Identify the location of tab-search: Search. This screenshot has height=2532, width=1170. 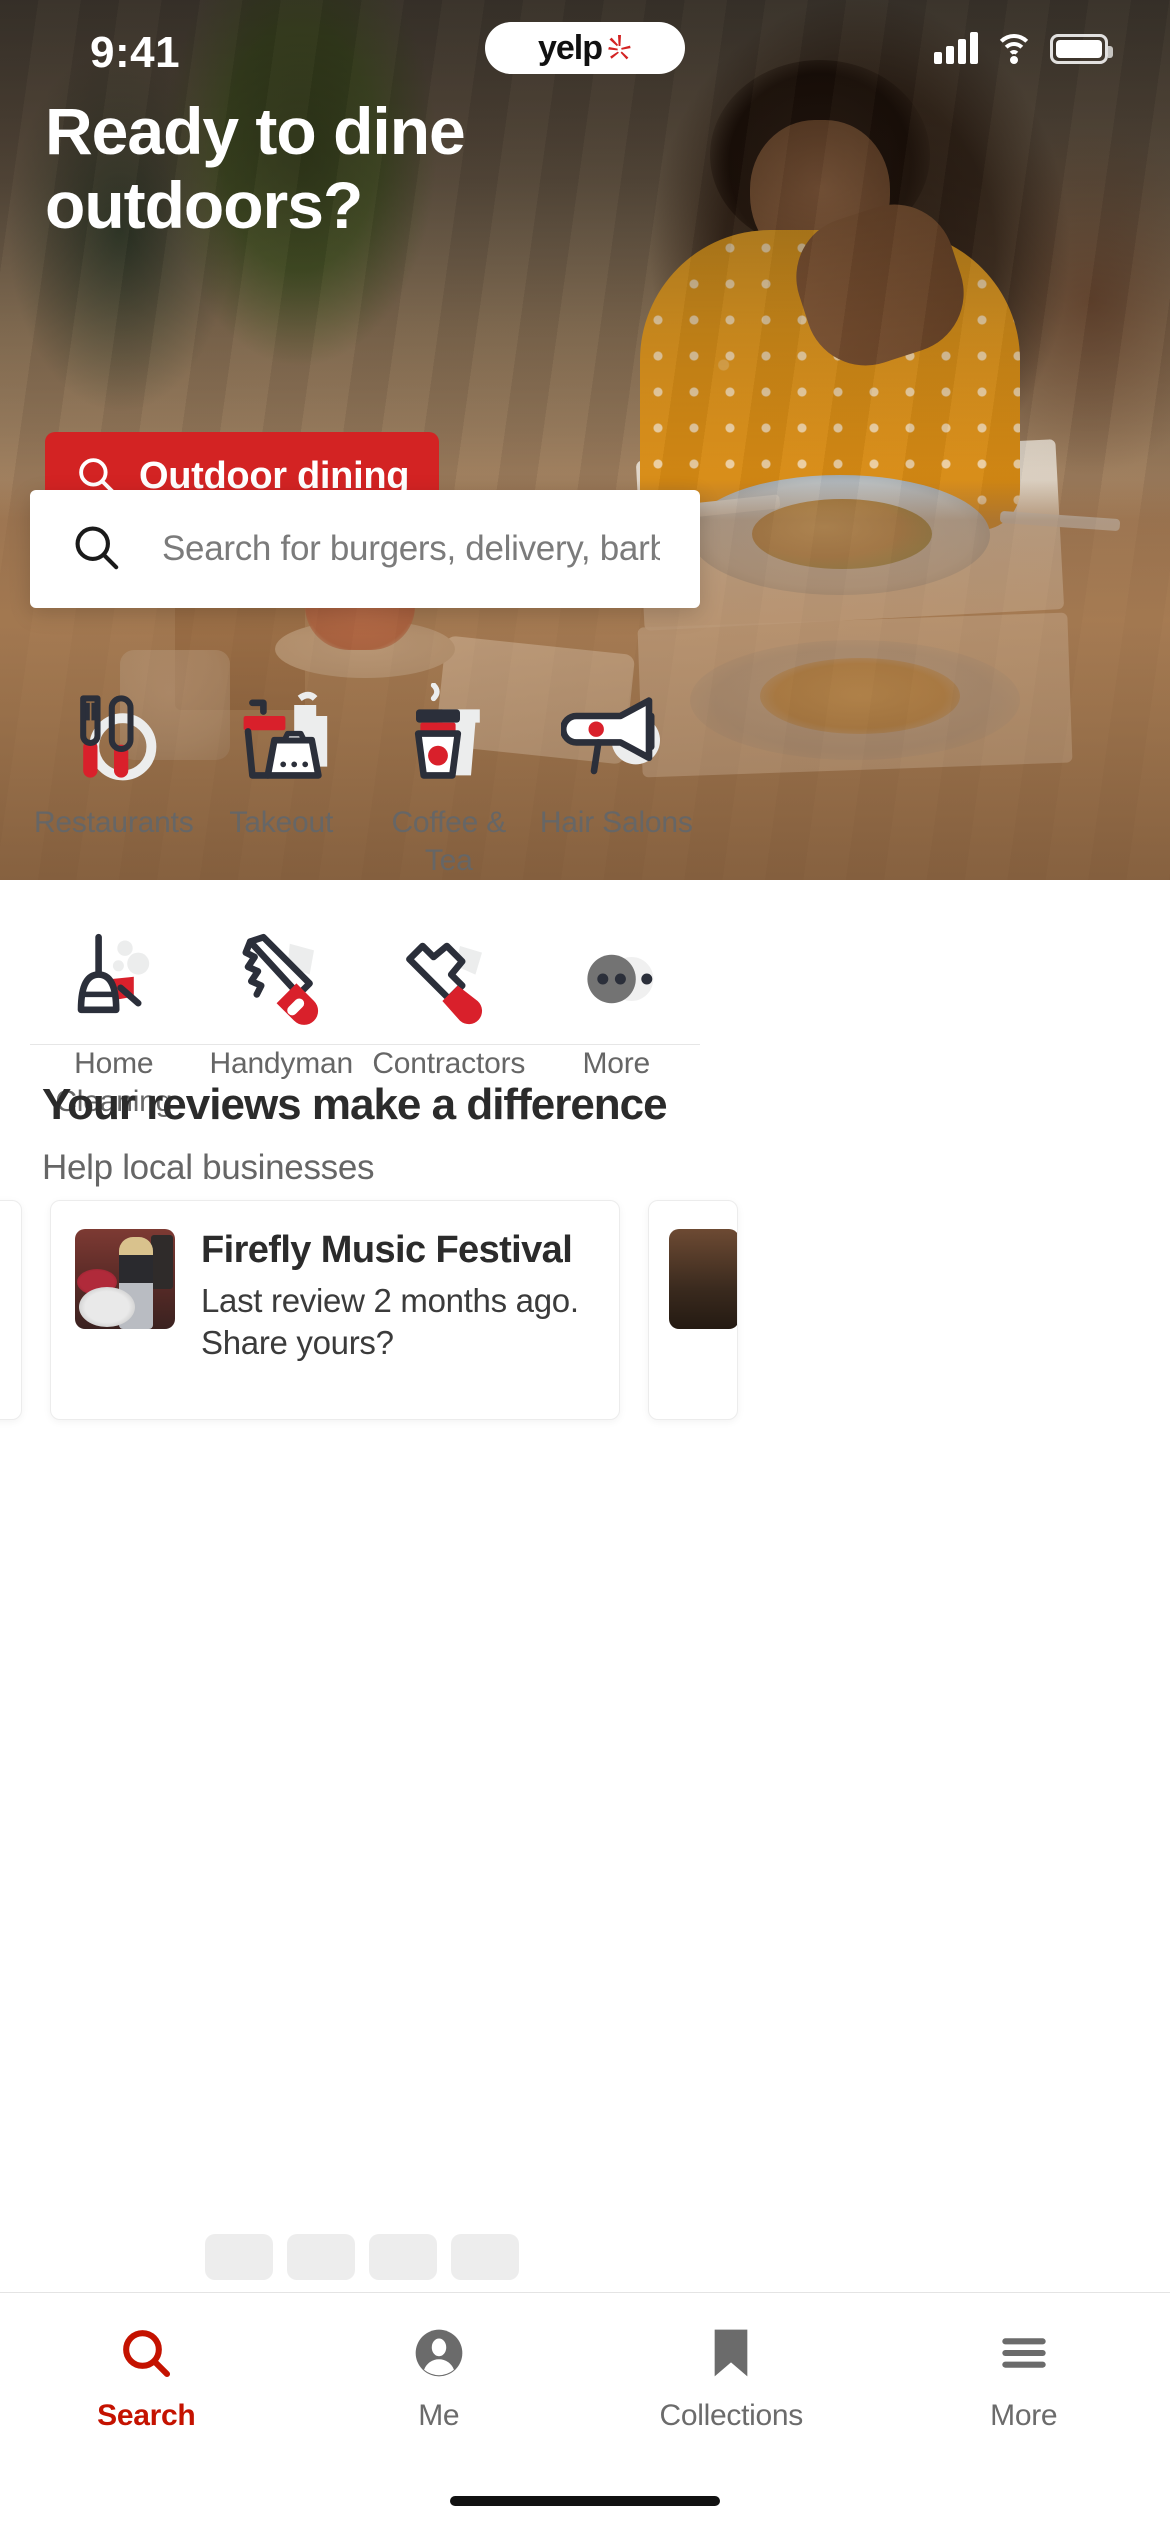
(146, 2377).